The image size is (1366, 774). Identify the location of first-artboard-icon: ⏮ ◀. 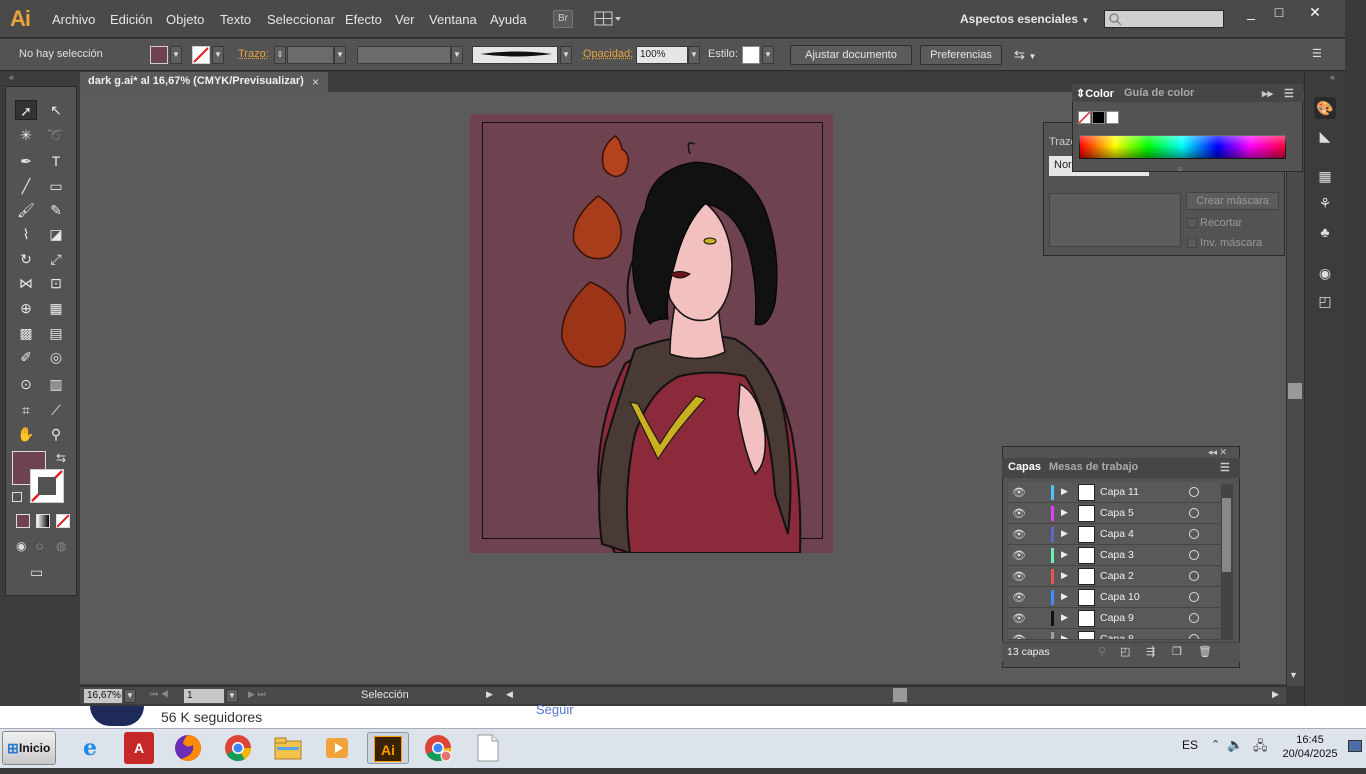
(159, 694).